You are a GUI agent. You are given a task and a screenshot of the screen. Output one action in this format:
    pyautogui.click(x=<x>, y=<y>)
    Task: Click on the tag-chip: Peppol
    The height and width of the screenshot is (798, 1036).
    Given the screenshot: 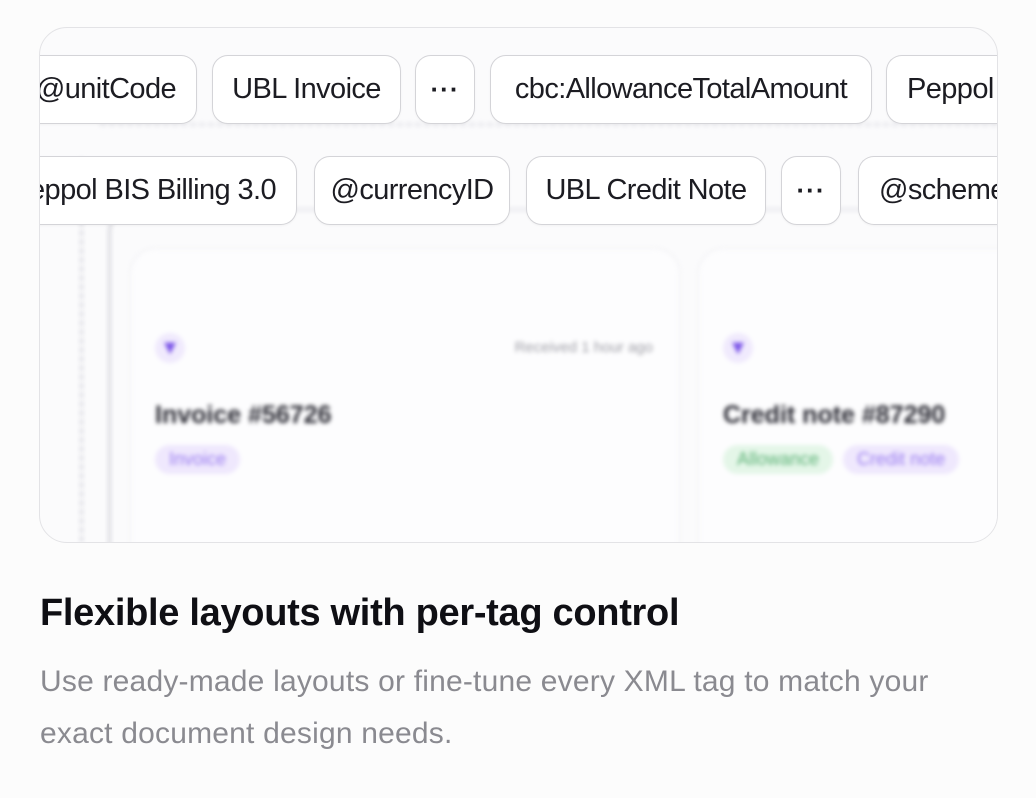 What is the action you would take?
    pyautogui.click(x=941, y=89)
    